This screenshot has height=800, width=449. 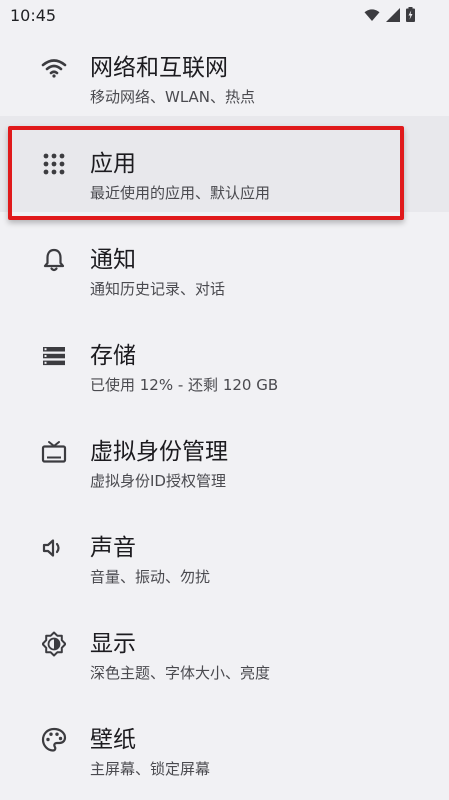 I want to click on bell-icon, so click(x=54, y=260).